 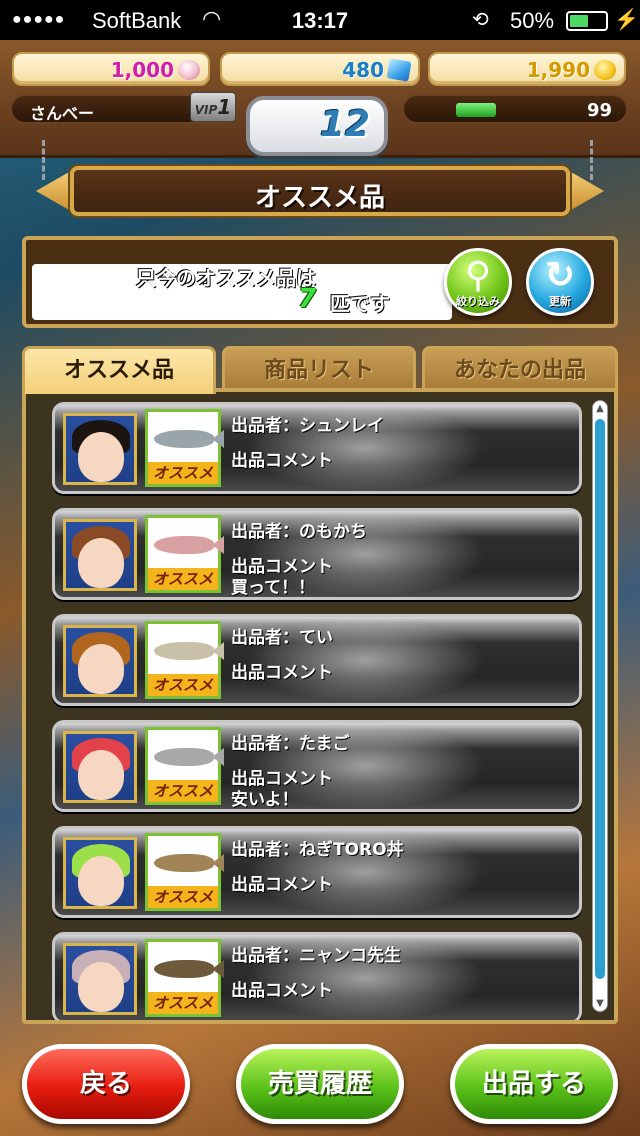 I want to click on filter-button: ⚲ 絞り込み, so click(x=478, y=282).